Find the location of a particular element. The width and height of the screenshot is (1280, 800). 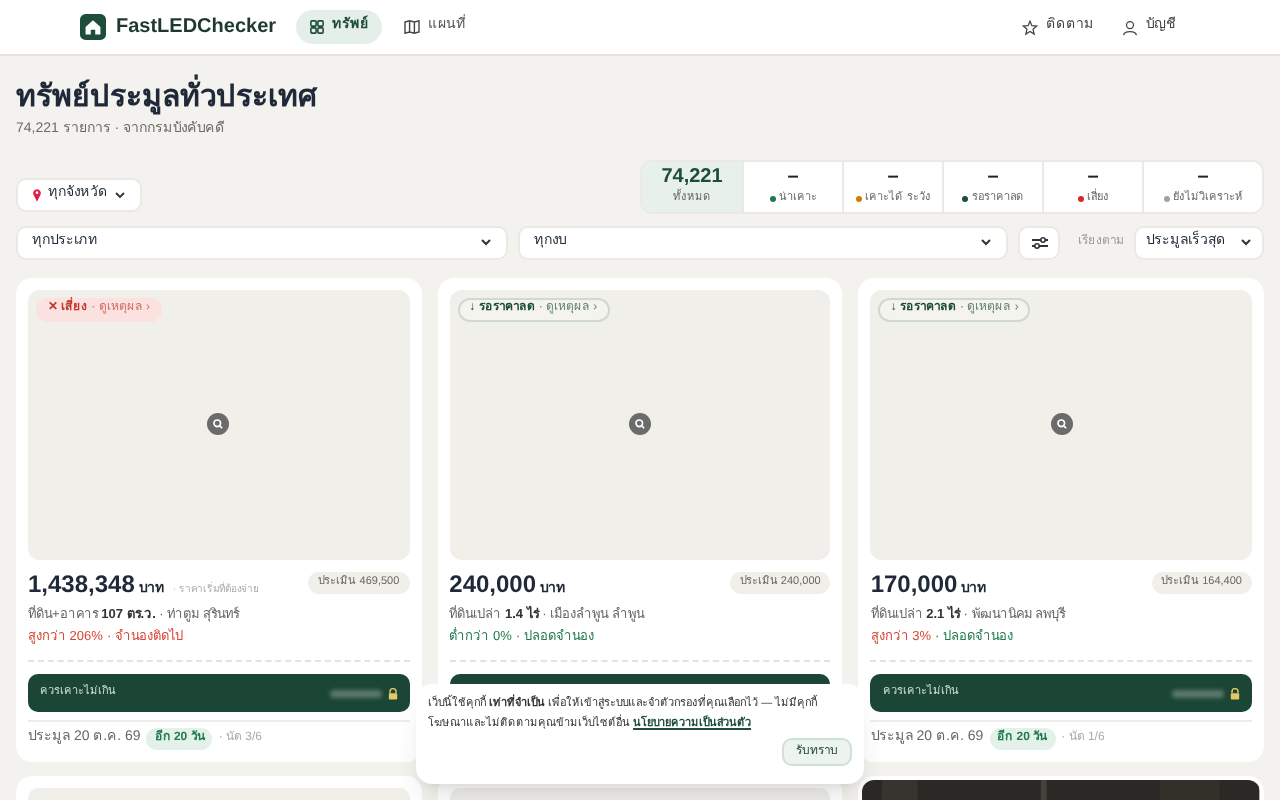

price: 240,000 is located at coordinates (493, 584).